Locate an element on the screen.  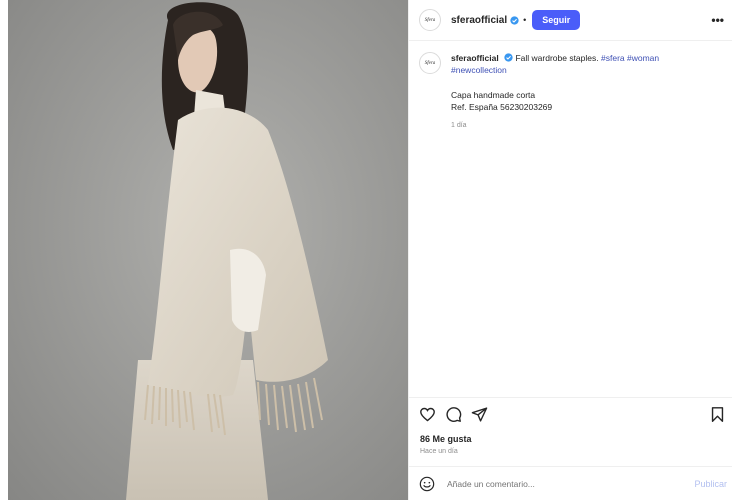
left-gutter is located at coordinates (4, 250).